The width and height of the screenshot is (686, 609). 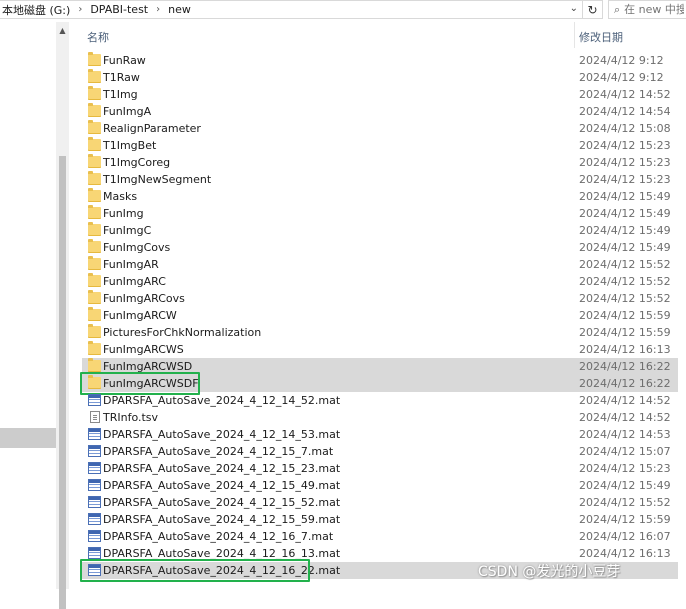 What do you see at coordinates (179, 9) in the screenshot?
I see `breadcrumb-new: new` at bounding box center [179, 9].